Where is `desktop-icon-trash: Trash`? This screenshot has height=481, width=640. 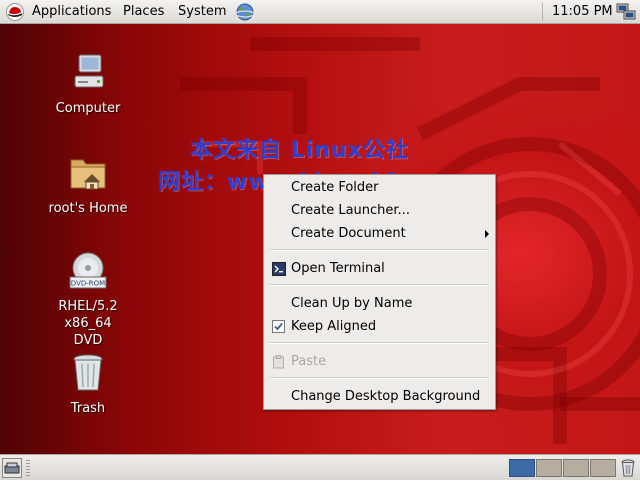 desktop-icon-trash: Trash is located at coordinates (88, 384).